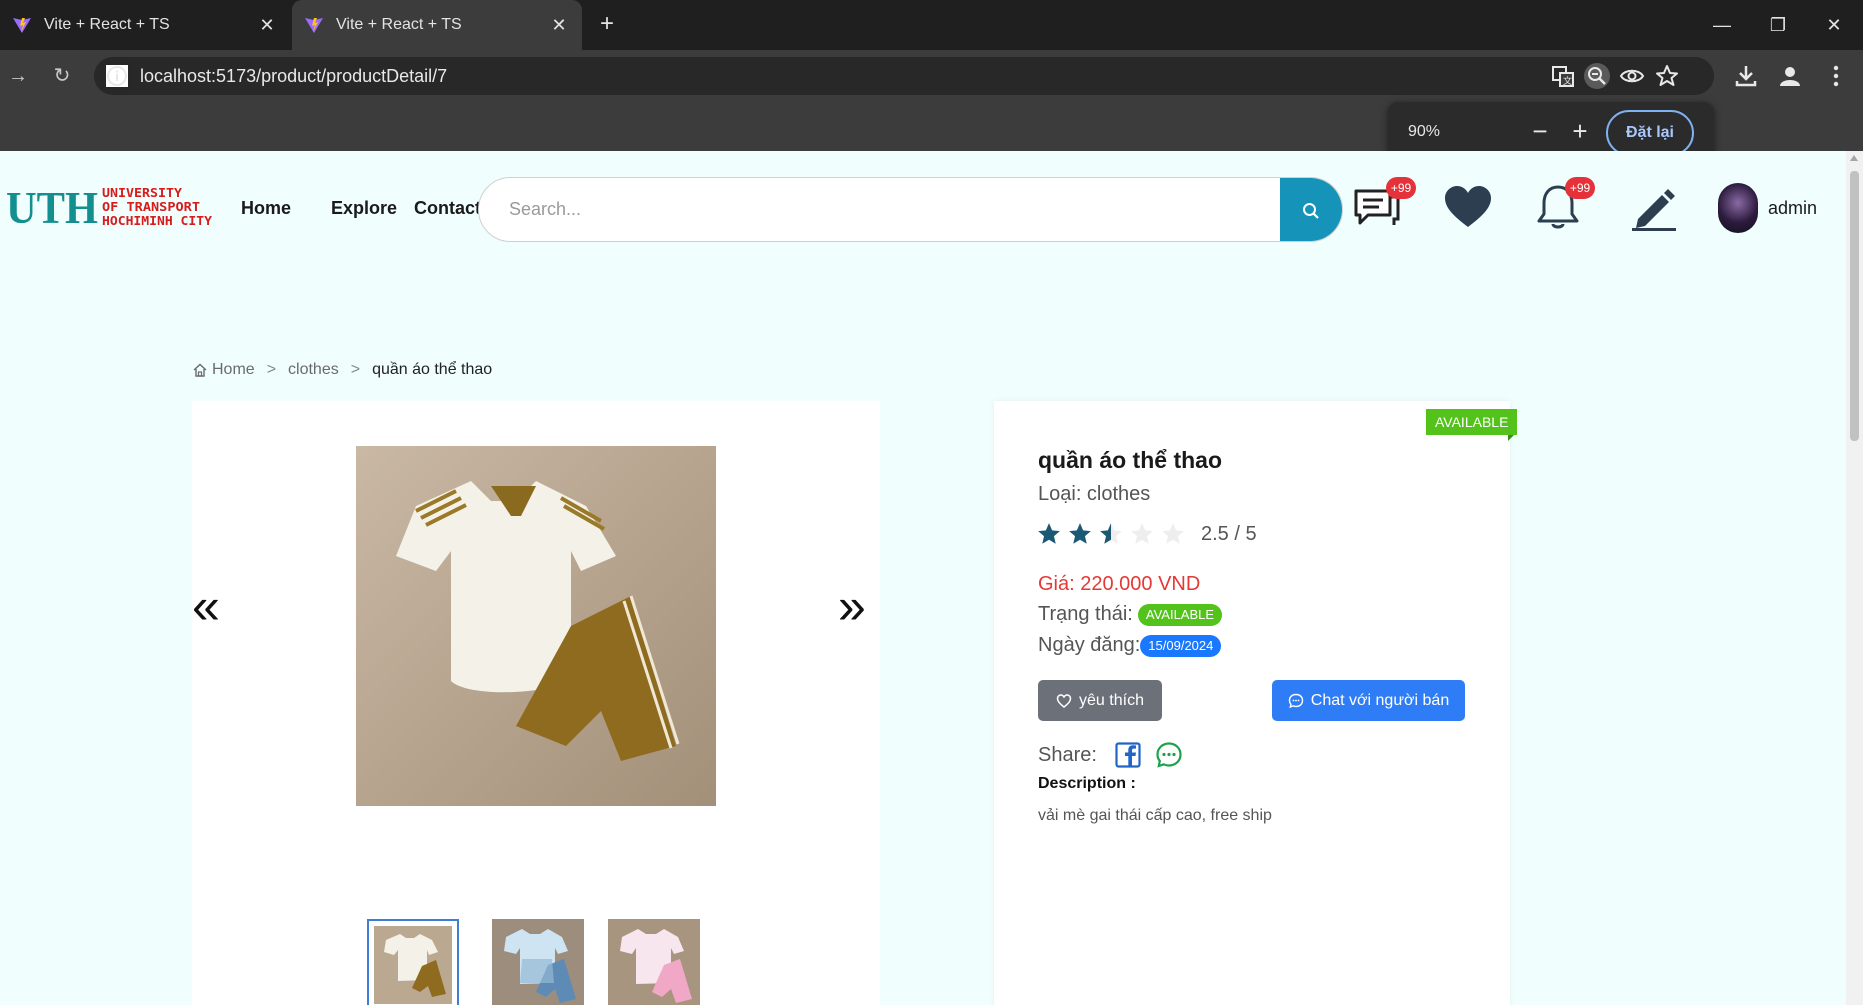  What do you see at coordinates (117, 76) in the screenshot?
I see `site-info-icon` at bounding box center [117, 76].